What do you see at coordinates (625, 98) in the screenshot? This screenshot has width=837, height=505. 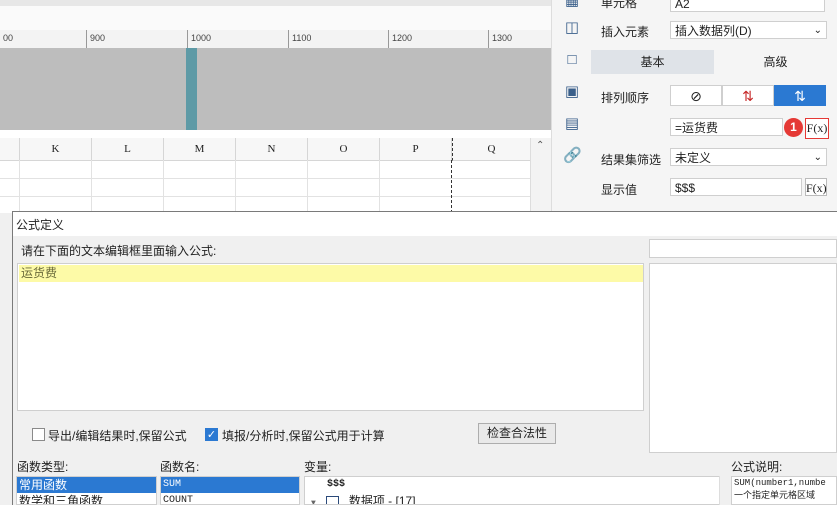 I see `sort-order-label: 排列顺序` at bounding box center [625, 98].